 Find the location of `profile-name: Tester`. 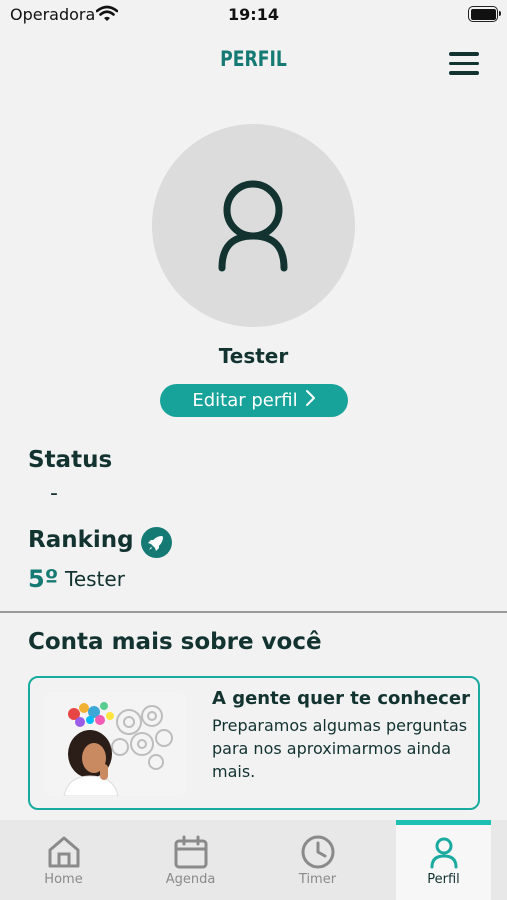

profile-name: Tester is located at coordinates (253, 356).